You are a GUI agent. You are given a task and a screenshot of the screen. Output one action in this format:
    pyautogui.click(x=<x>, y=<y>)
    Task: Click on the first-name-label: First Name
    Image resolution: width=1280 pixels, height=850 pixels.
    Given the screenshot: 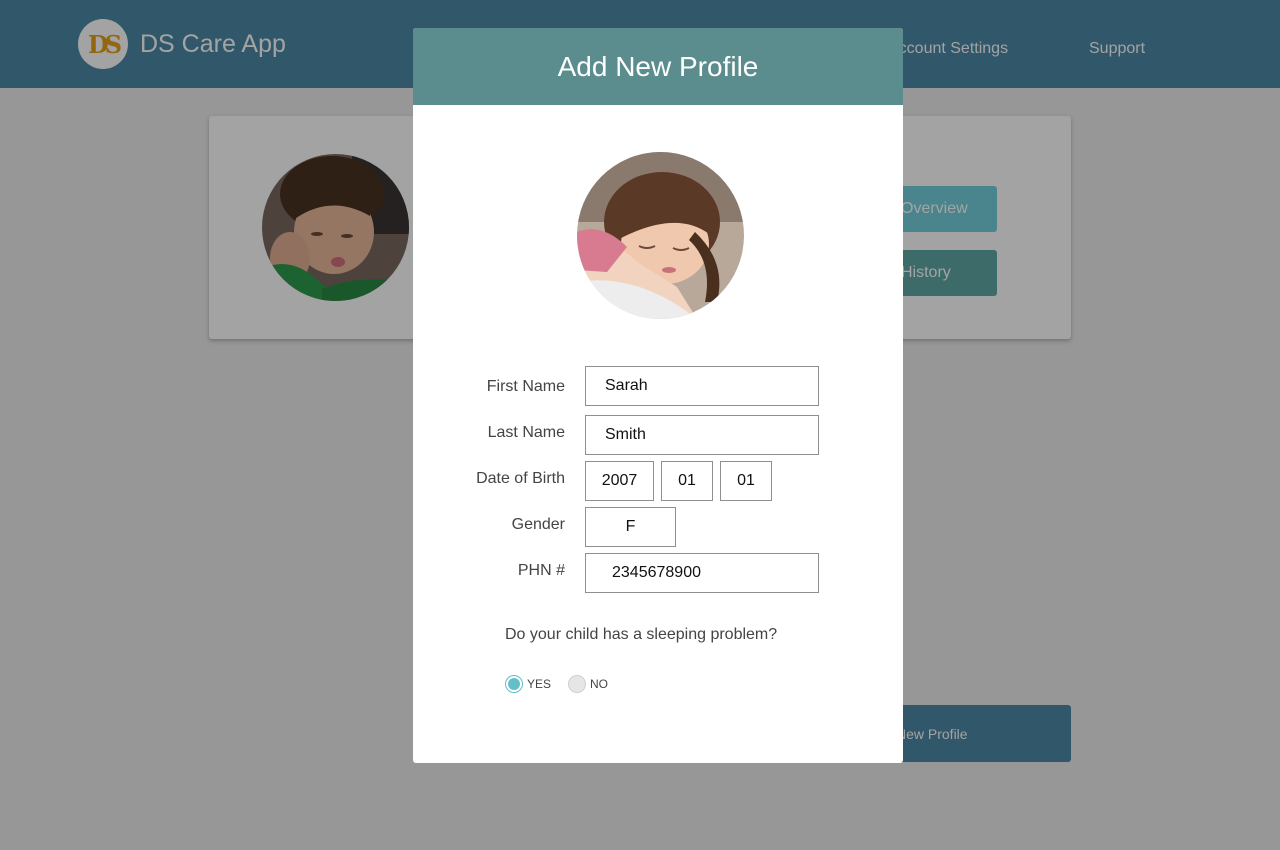 What is the action you would take?
    pyautogui.click(x=525, y=386)
    